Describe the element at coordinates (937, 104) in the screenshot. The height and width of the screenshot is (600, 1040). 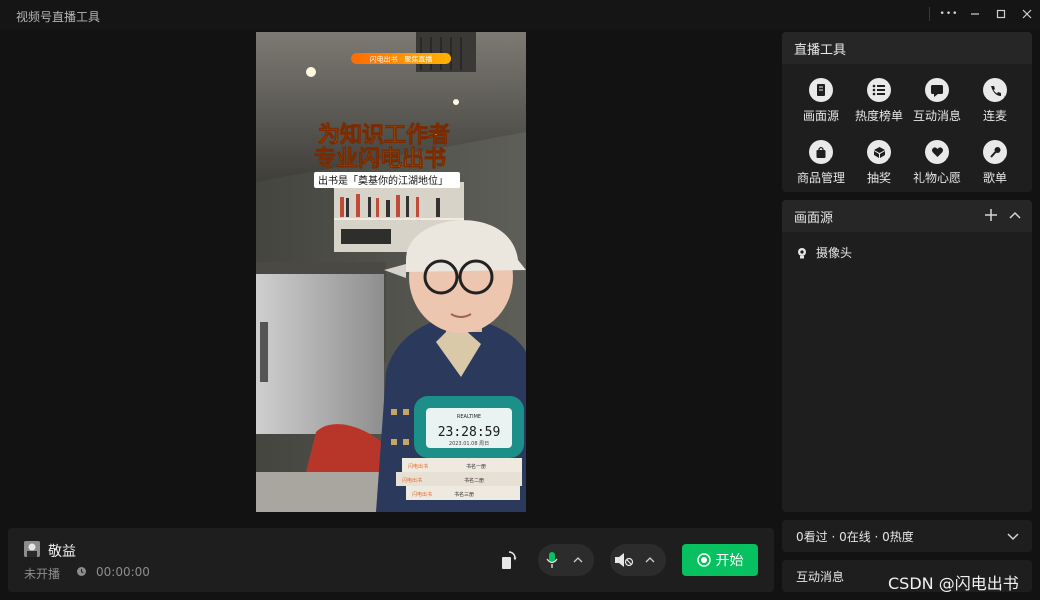
I see `tool-interaction-messages: 互动消息` at that location.